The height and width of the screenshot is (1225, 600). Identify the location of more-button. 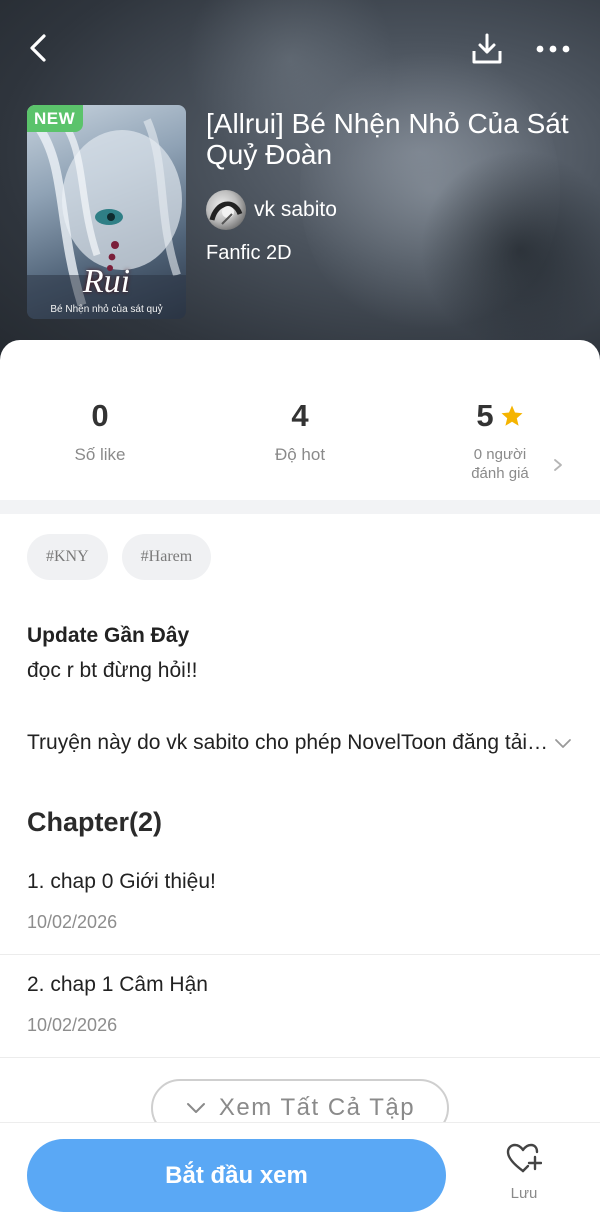
(553, 49).